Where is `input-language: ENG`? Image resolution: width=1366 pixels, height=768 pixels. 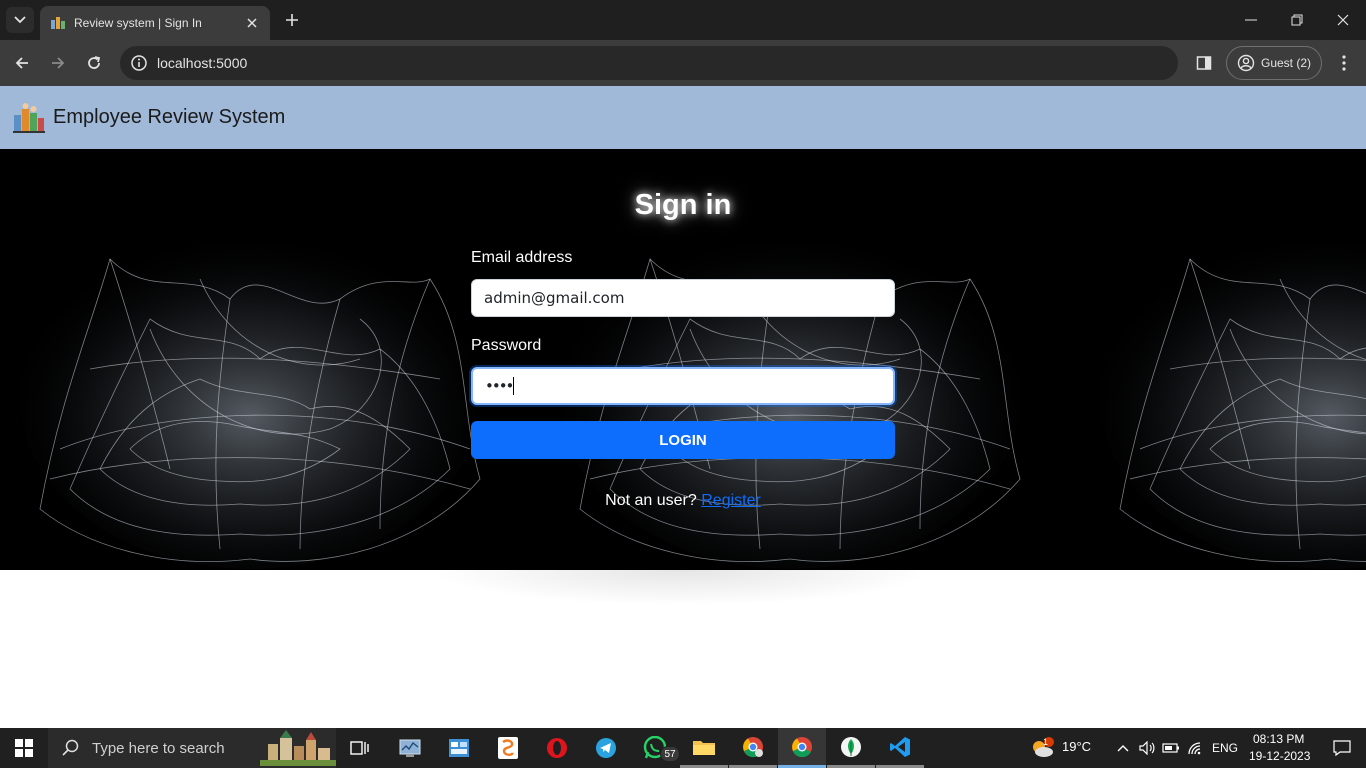
input-language: ENG is located at coordinates (1225, 748).